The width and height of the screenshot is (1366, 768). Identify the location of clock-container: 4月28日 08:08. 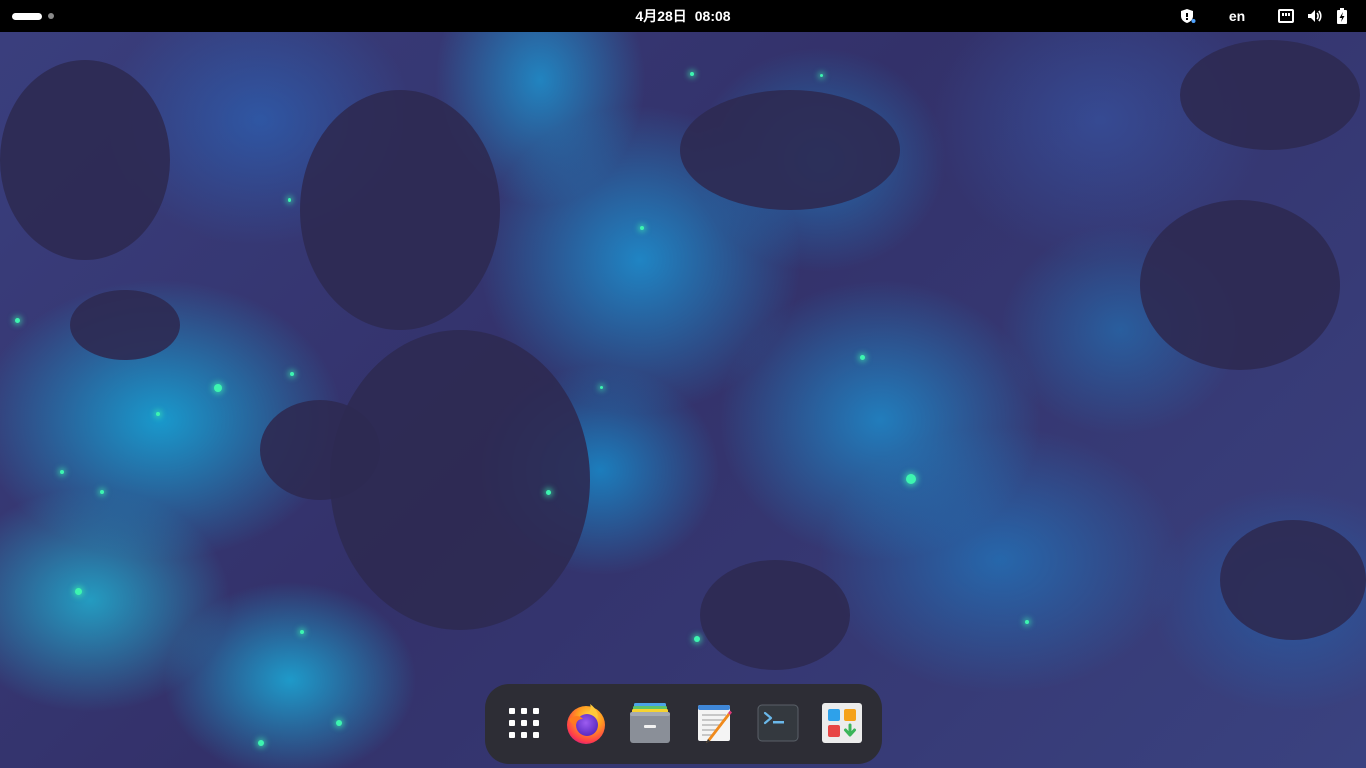
(683, 16).